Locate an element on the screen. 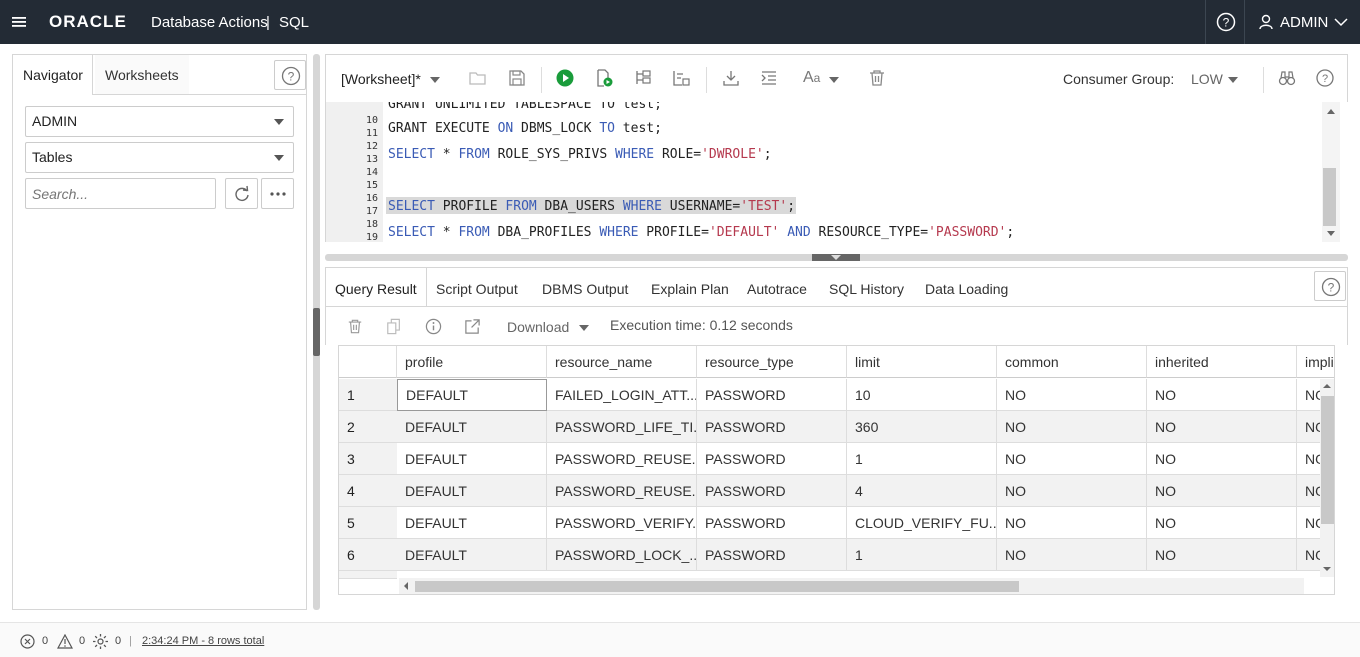 This screenshot has width=1360, height=657. binoculars-icon is located at coordinates (1287, 78).